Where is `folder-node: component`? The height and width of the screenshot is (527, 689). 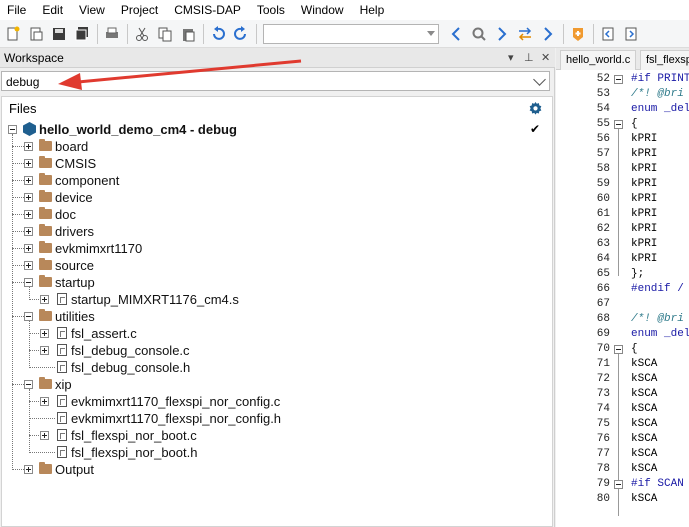
folder-node: component is located at coordinates (277, 180).